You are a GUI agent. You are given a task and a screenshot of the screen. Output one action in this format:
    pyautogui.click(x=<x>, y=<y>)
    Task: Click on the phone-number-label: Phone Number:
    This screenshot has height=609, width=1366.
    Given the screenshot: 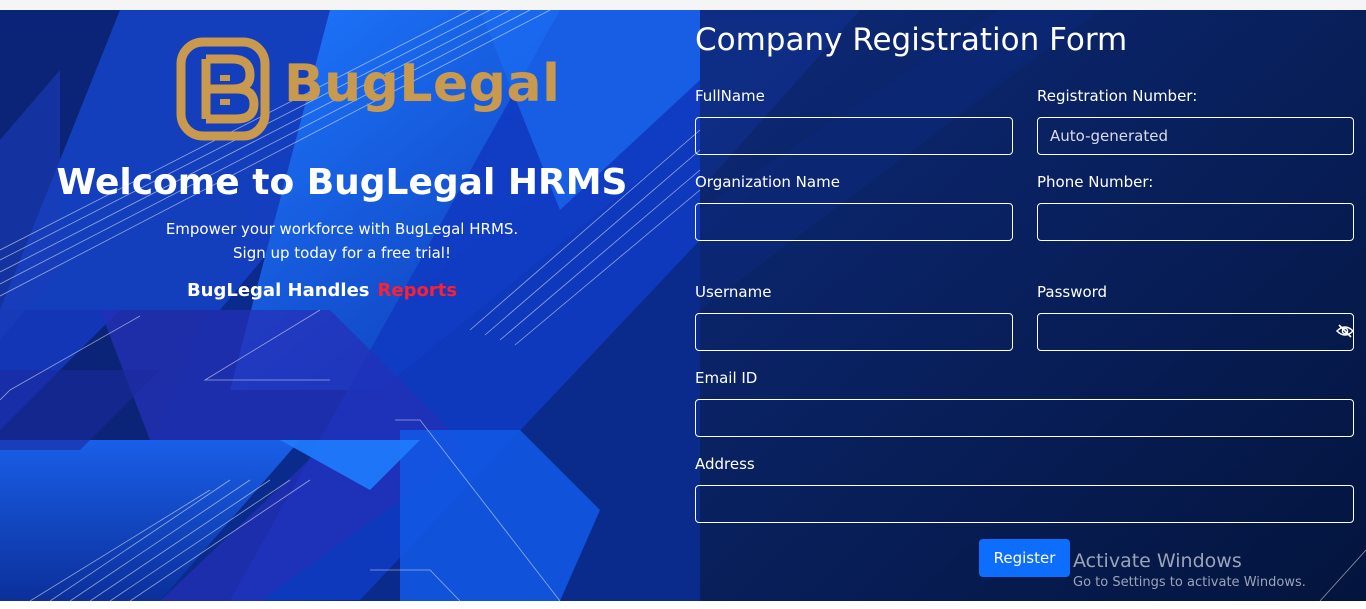 What is the action you would take?
    pyautogui.click(x=1095, y=182)
    